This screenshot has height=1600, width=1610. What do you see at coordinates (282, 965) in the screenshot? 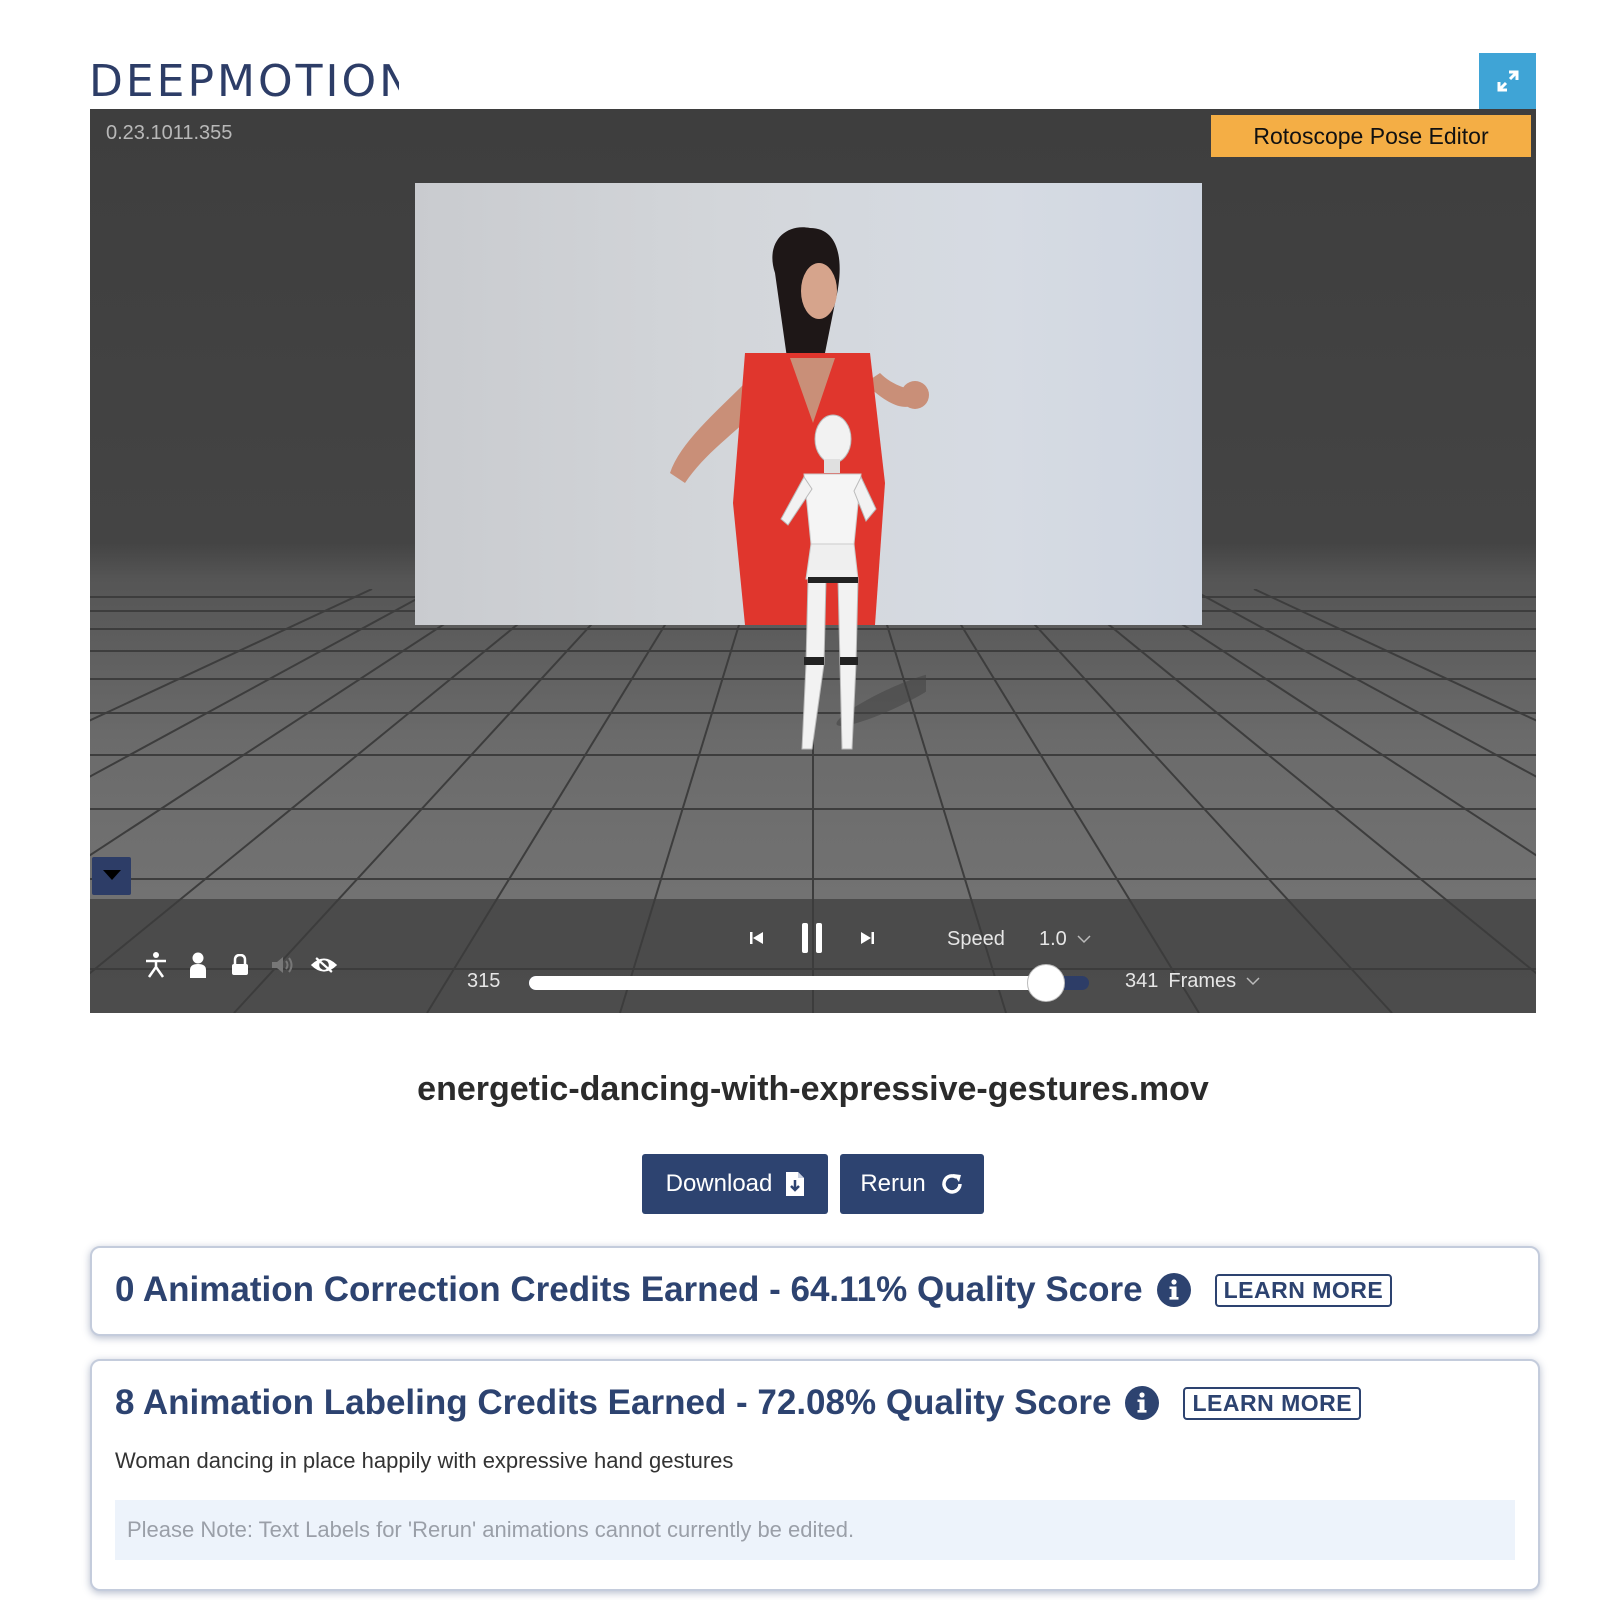
I see `volume-icon` at bounding box center [282, 965].